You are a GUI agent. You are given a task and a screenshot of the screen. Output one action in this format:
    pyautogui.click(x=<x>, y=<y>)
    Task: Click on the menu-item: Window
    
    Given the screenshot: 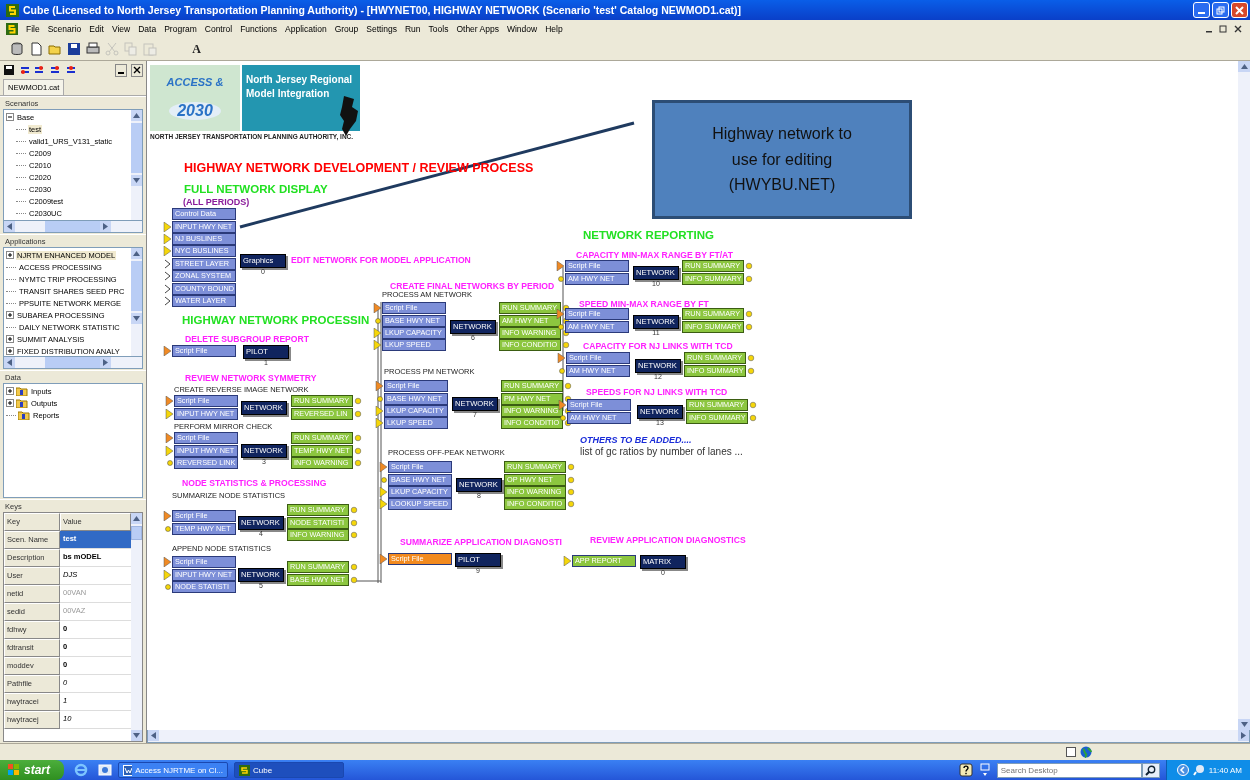 What is the action you would take?
    pyautogui.click(x=522, y=29)
    